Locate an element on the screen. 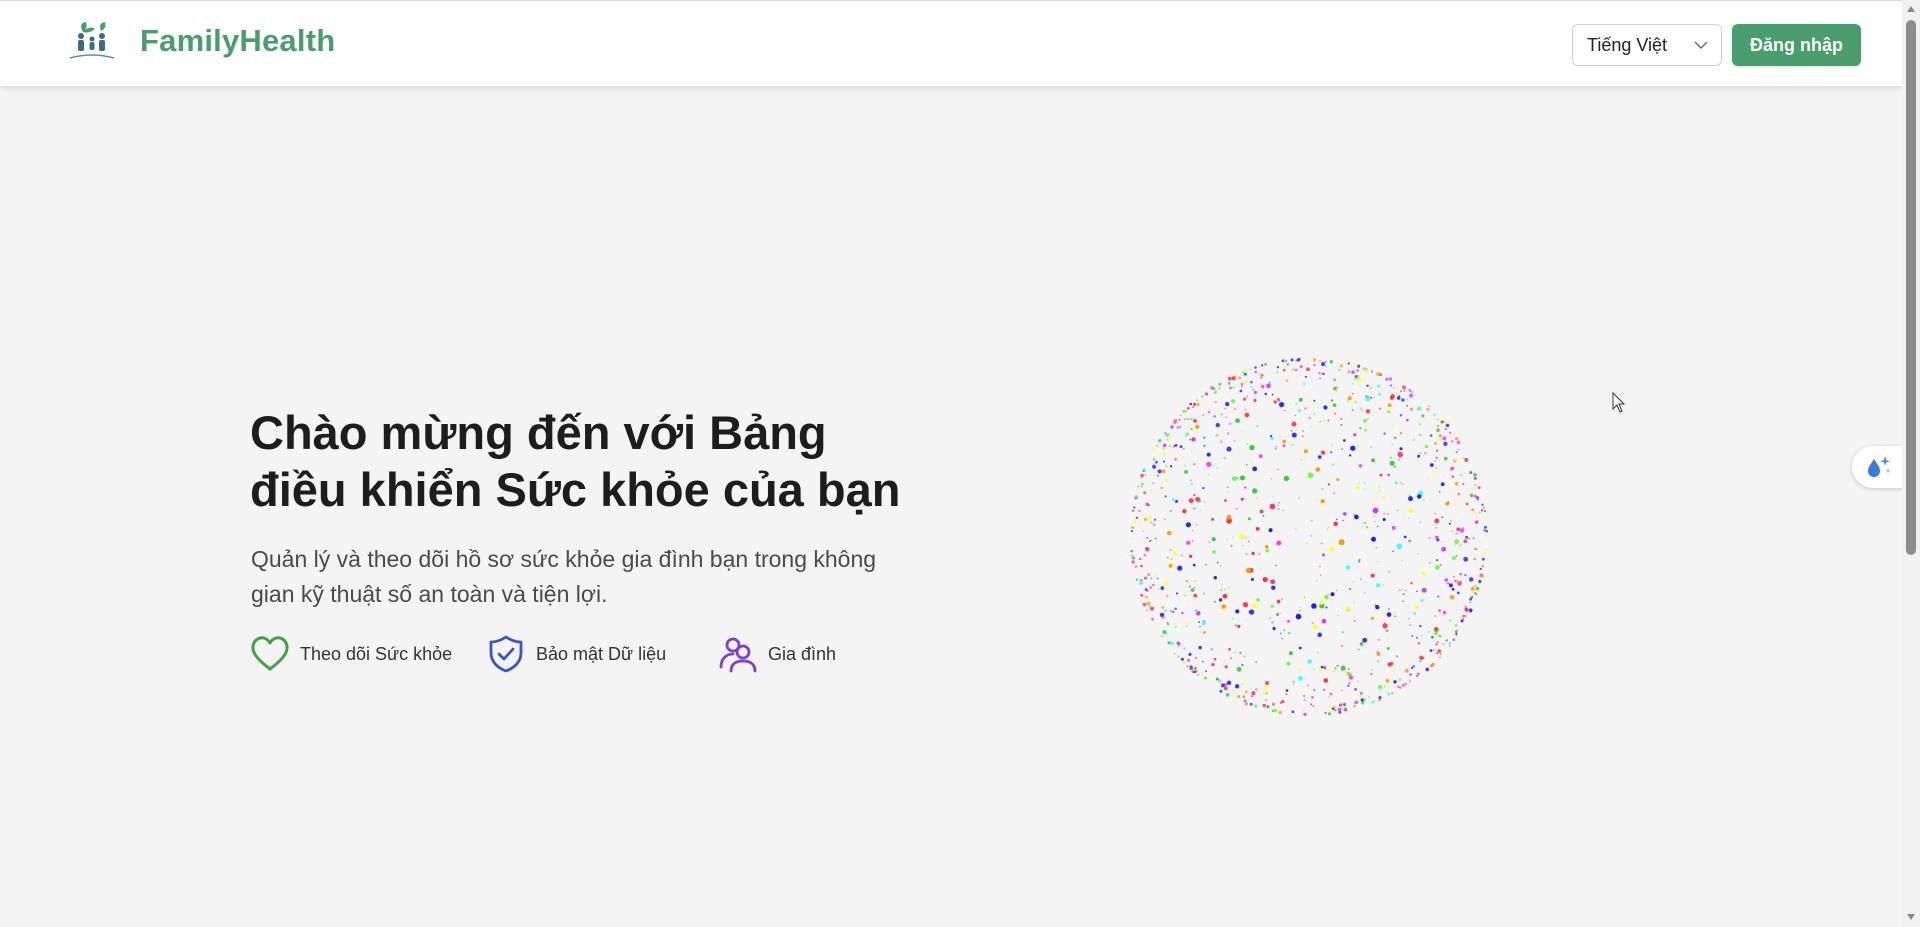  brand: FamilyHealth is located at coordinates (201, 41).